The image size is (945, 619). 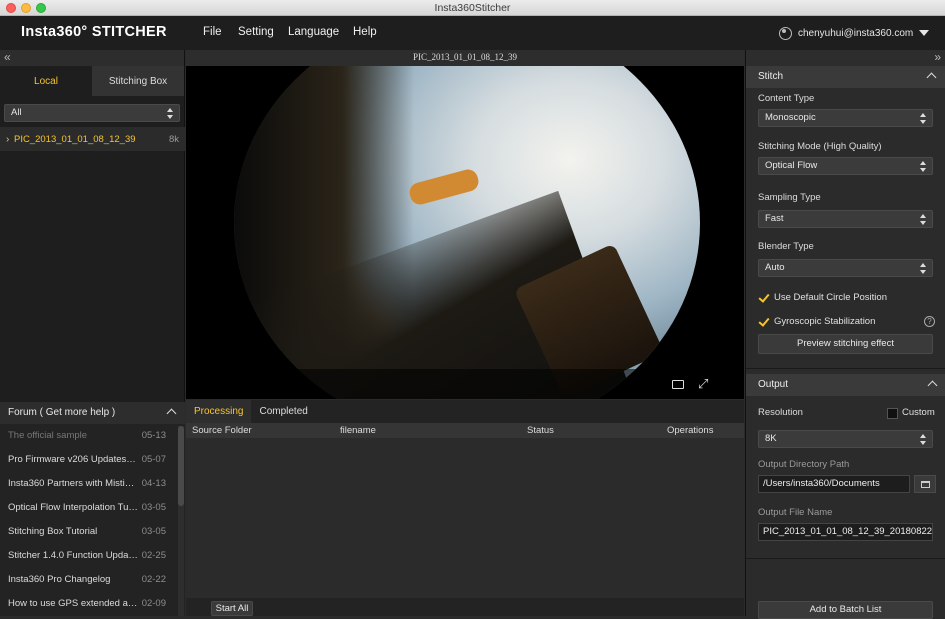 I want to click on sampling-type-select: Fast, so click(x=845, y=219).